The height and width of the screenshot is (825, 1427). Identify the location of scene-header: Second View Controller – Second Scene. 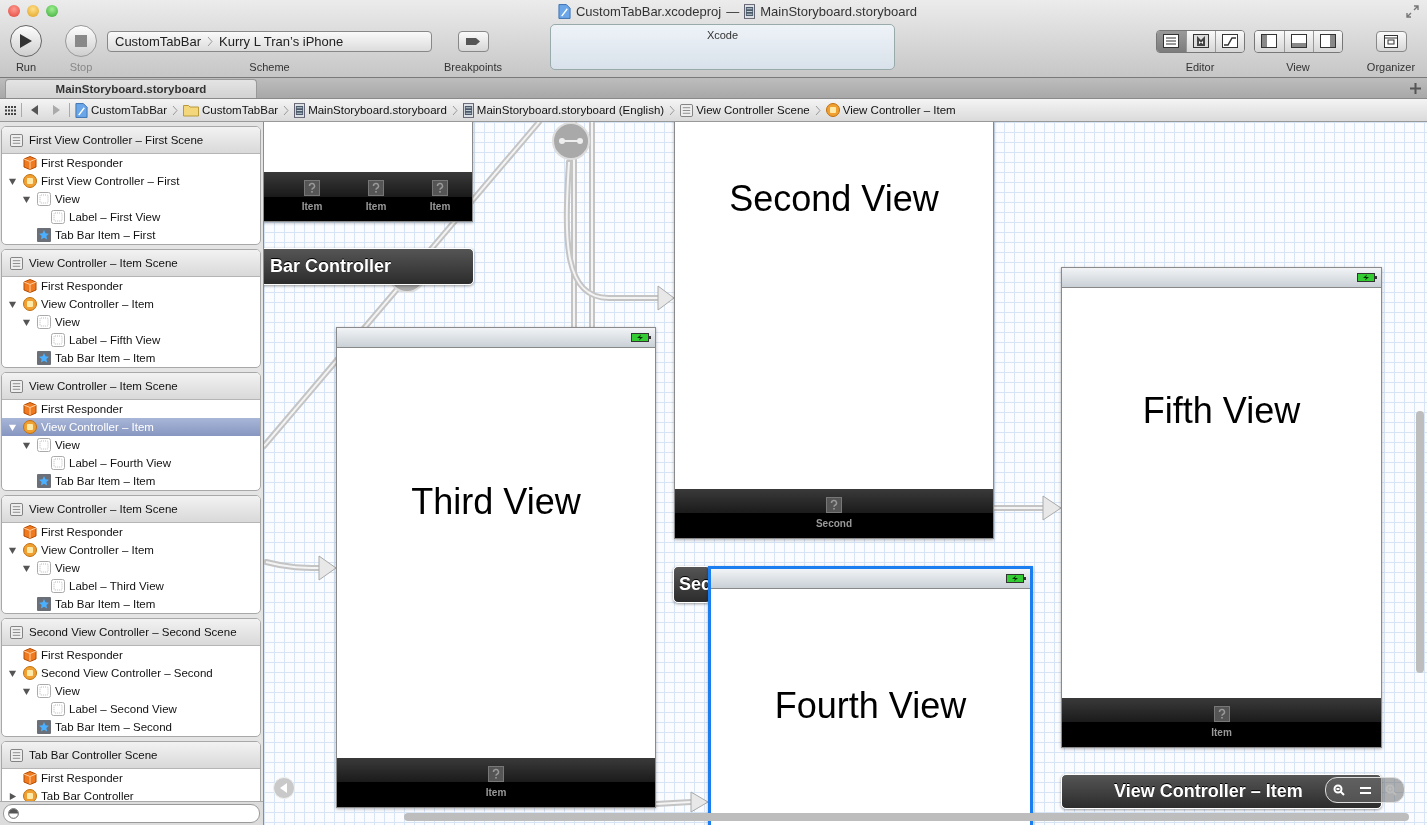
(131, 632).